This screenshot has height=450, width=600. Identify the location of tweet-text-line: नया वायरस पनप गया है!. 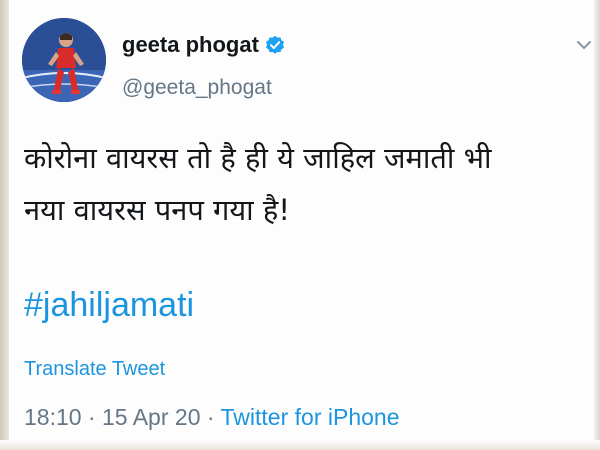
(157, 210).